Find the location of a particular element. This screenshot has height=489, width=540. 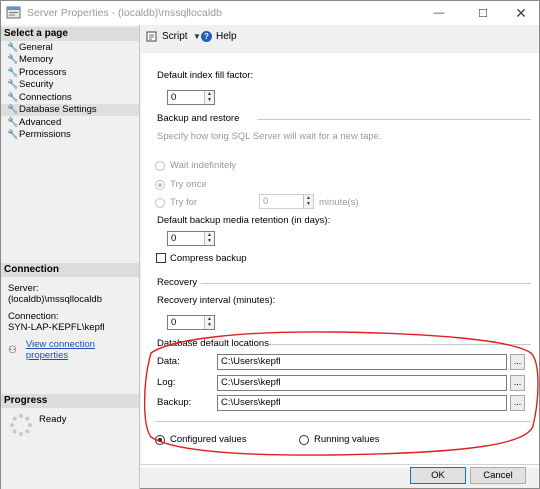

script-icon is located at coordinates (151, 36).